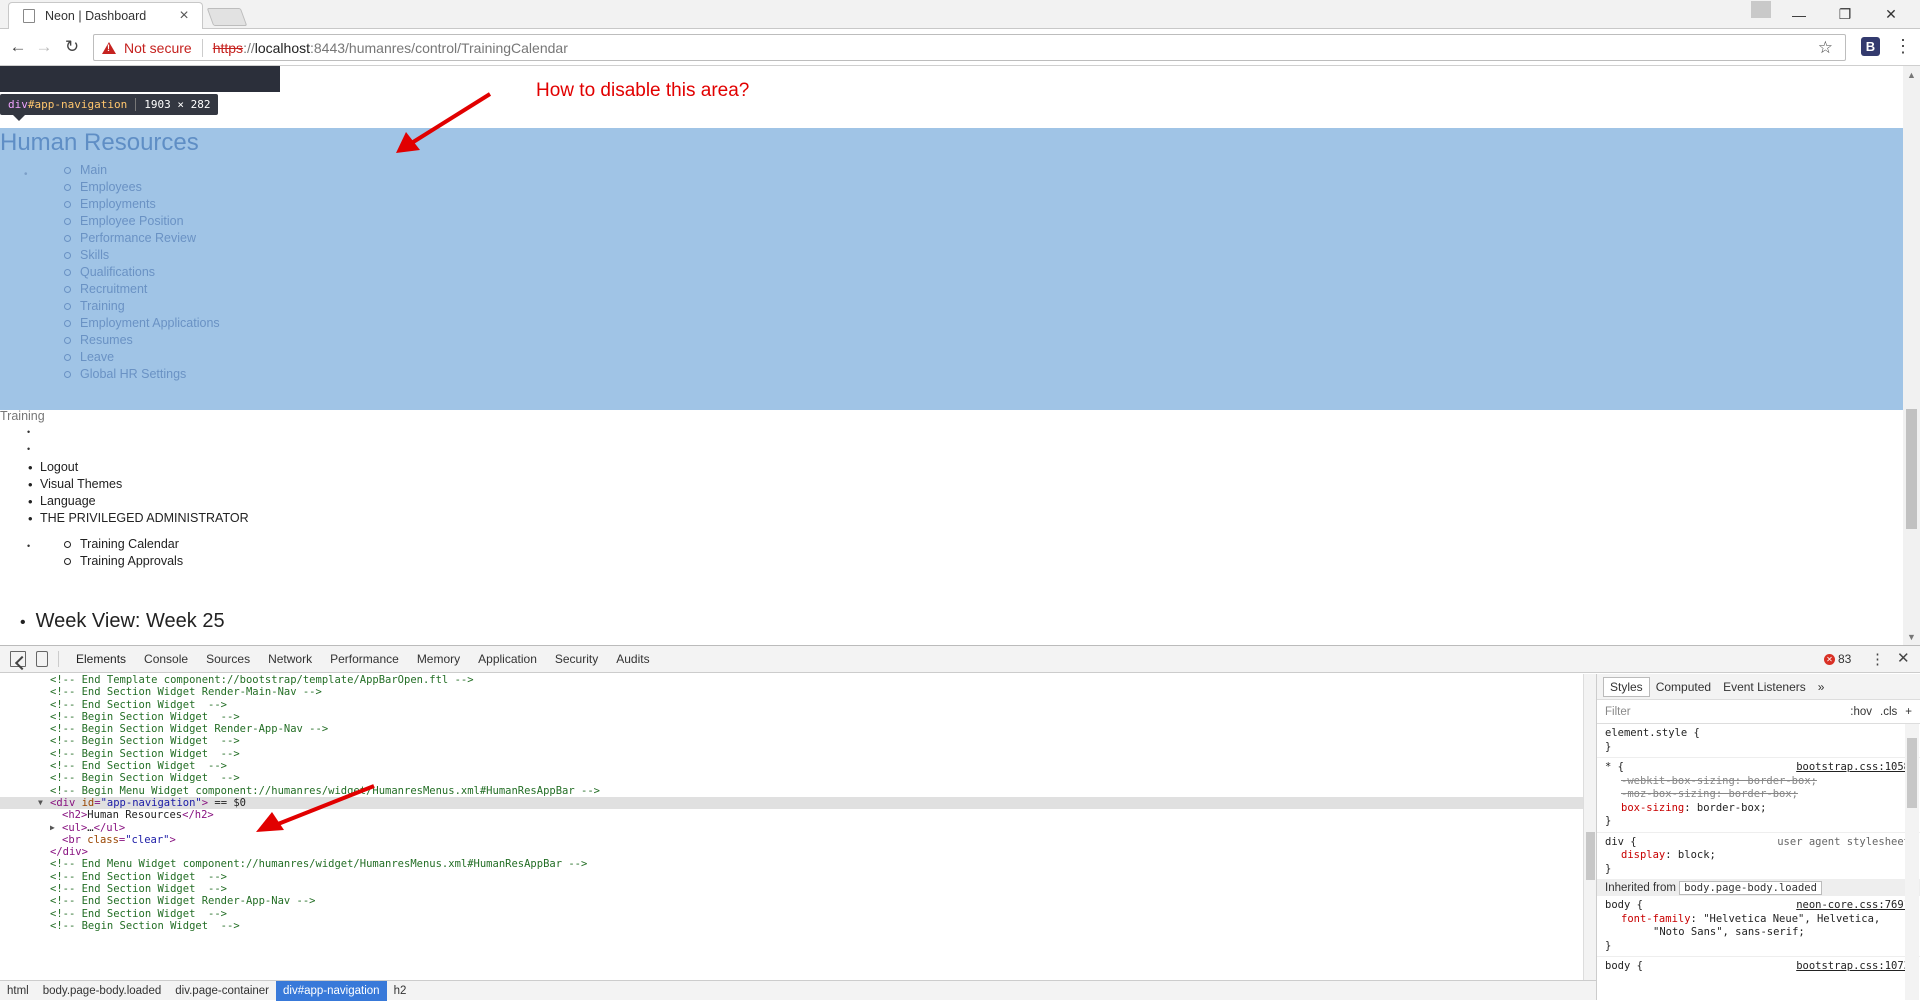 This screenshot has height=1001, width=1920. I want to click on rule-source-link: bootstrap.css:1058, so click(1853, 768).